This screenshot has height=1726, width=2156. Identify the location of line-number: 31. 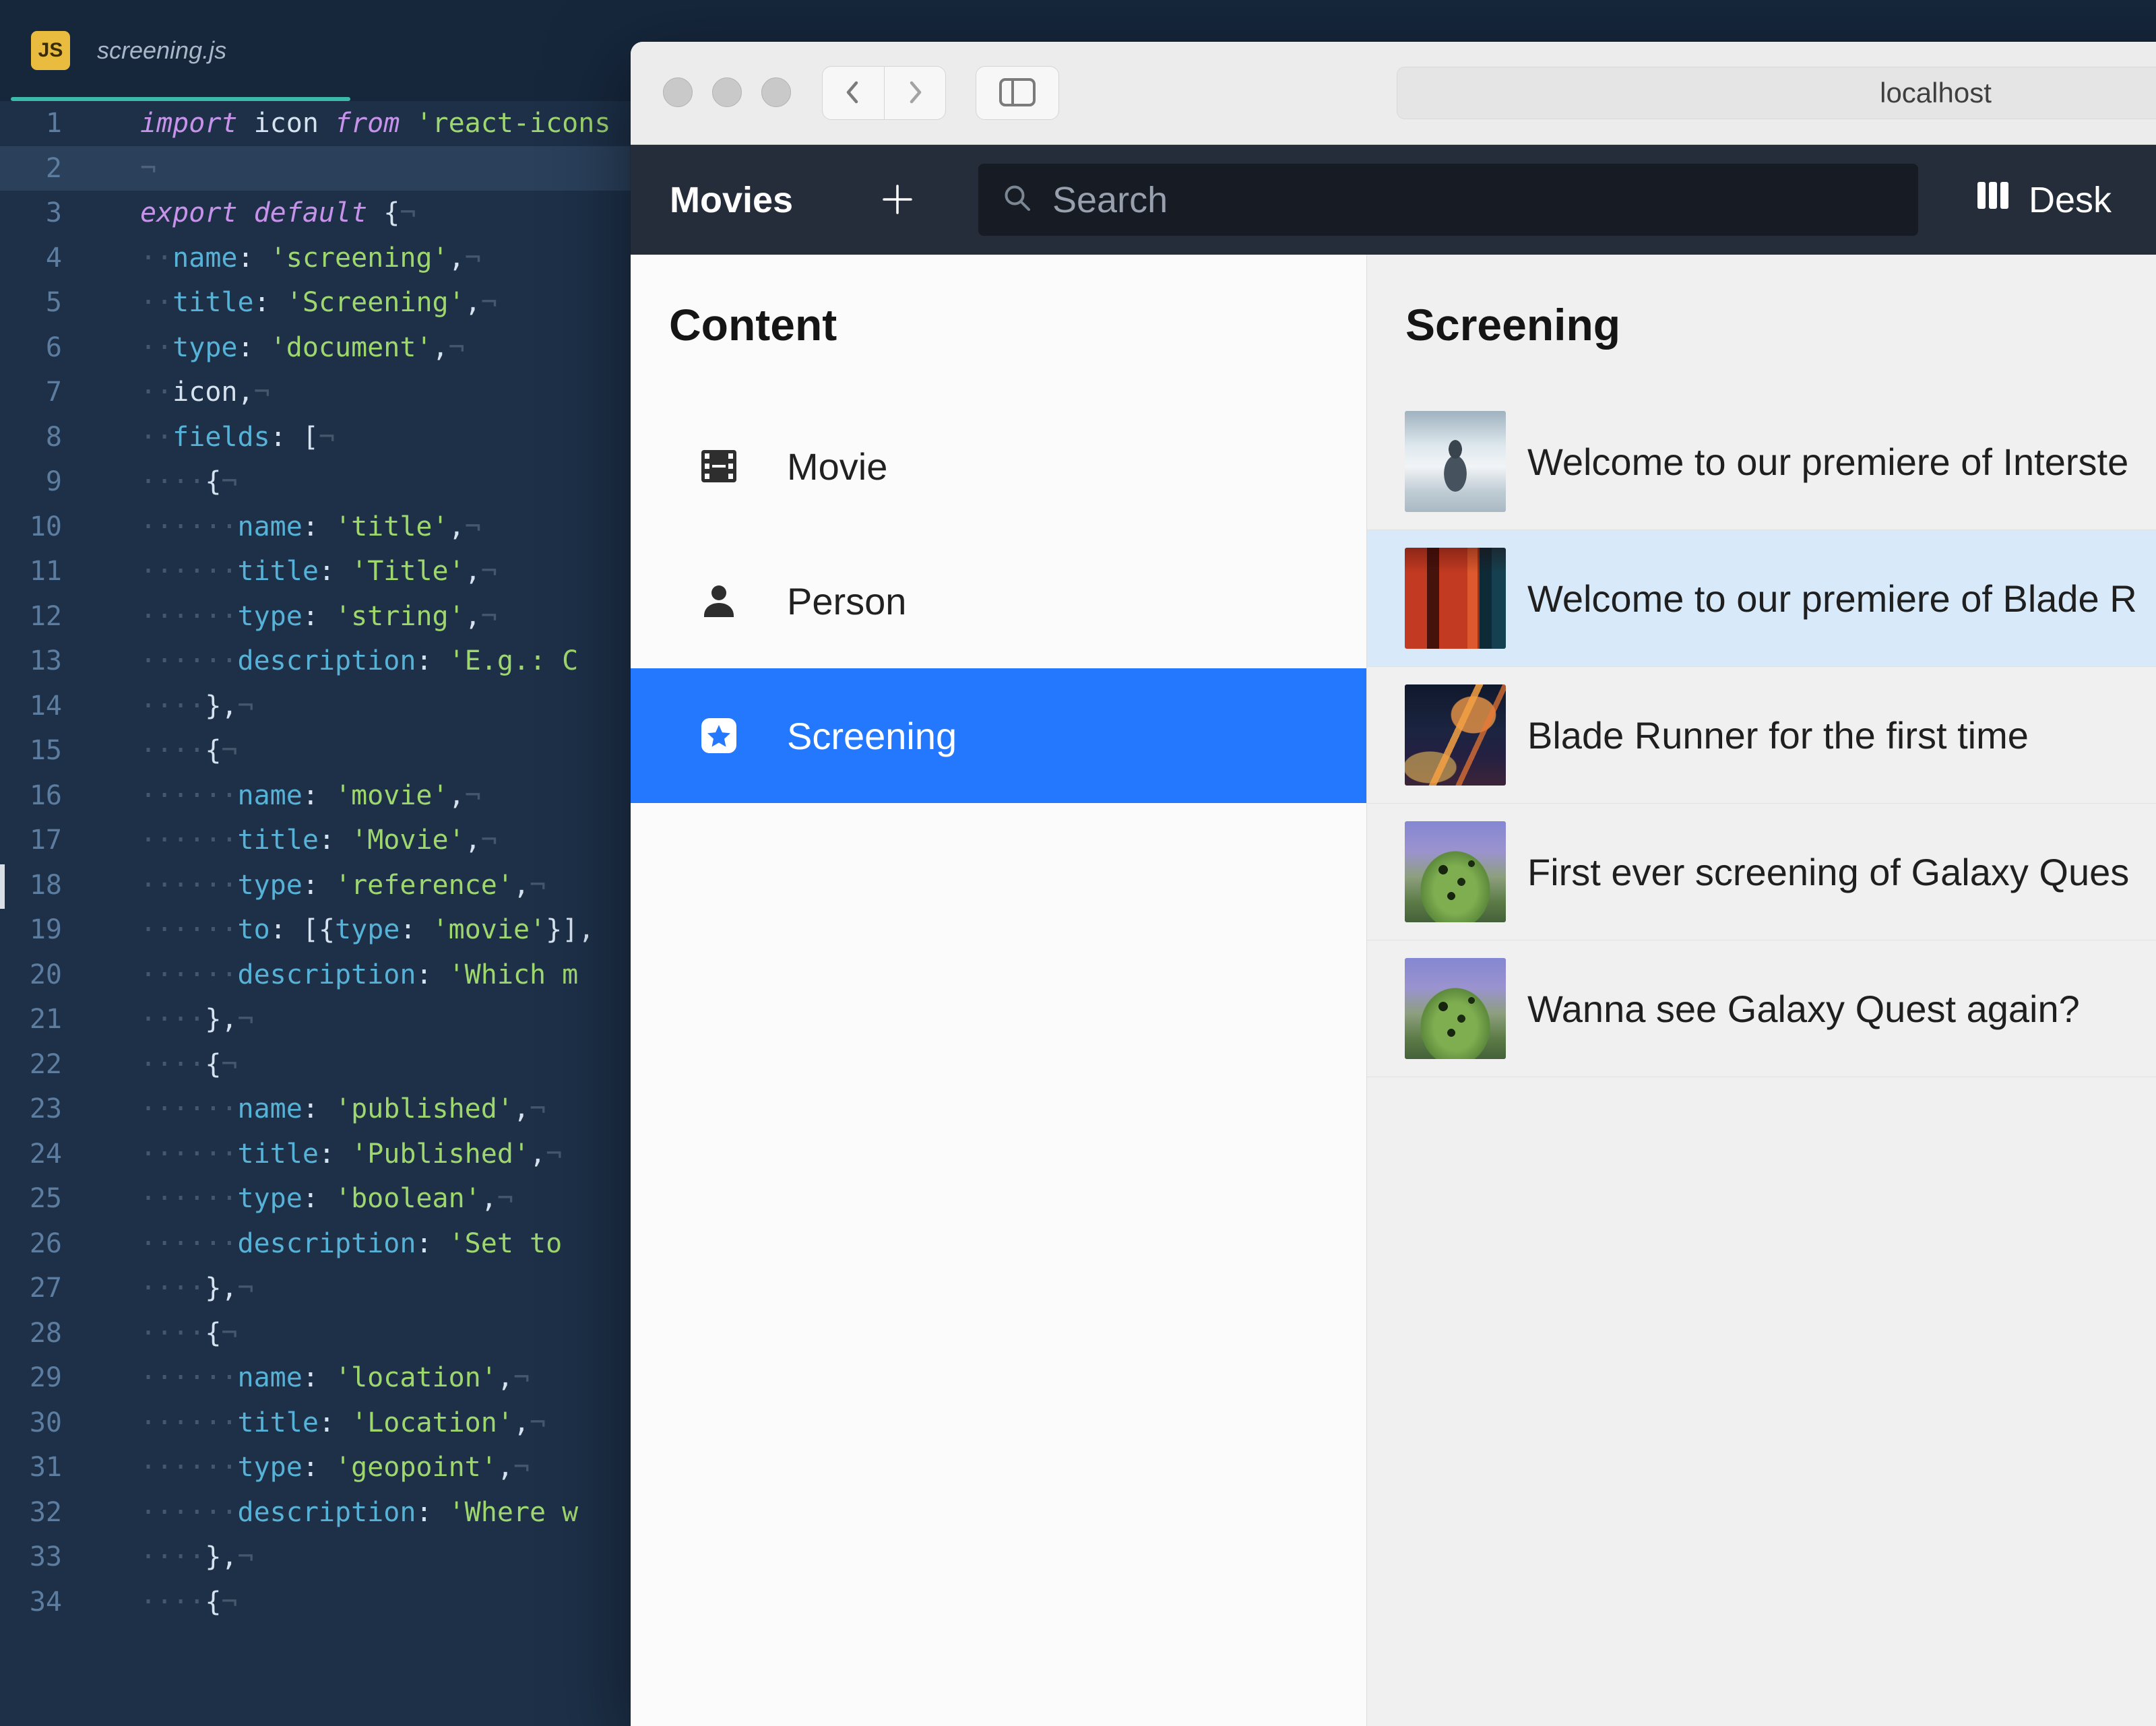
(31, 1467).